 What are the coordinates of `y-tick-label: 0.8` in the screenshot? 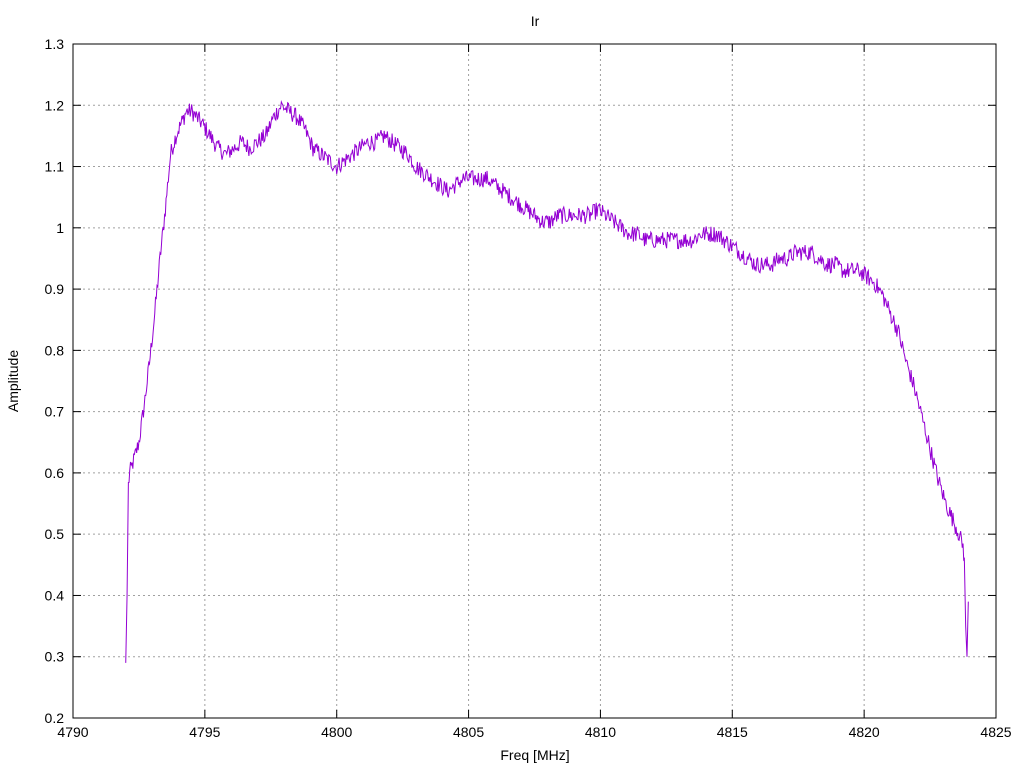 It's located at (55, 350).